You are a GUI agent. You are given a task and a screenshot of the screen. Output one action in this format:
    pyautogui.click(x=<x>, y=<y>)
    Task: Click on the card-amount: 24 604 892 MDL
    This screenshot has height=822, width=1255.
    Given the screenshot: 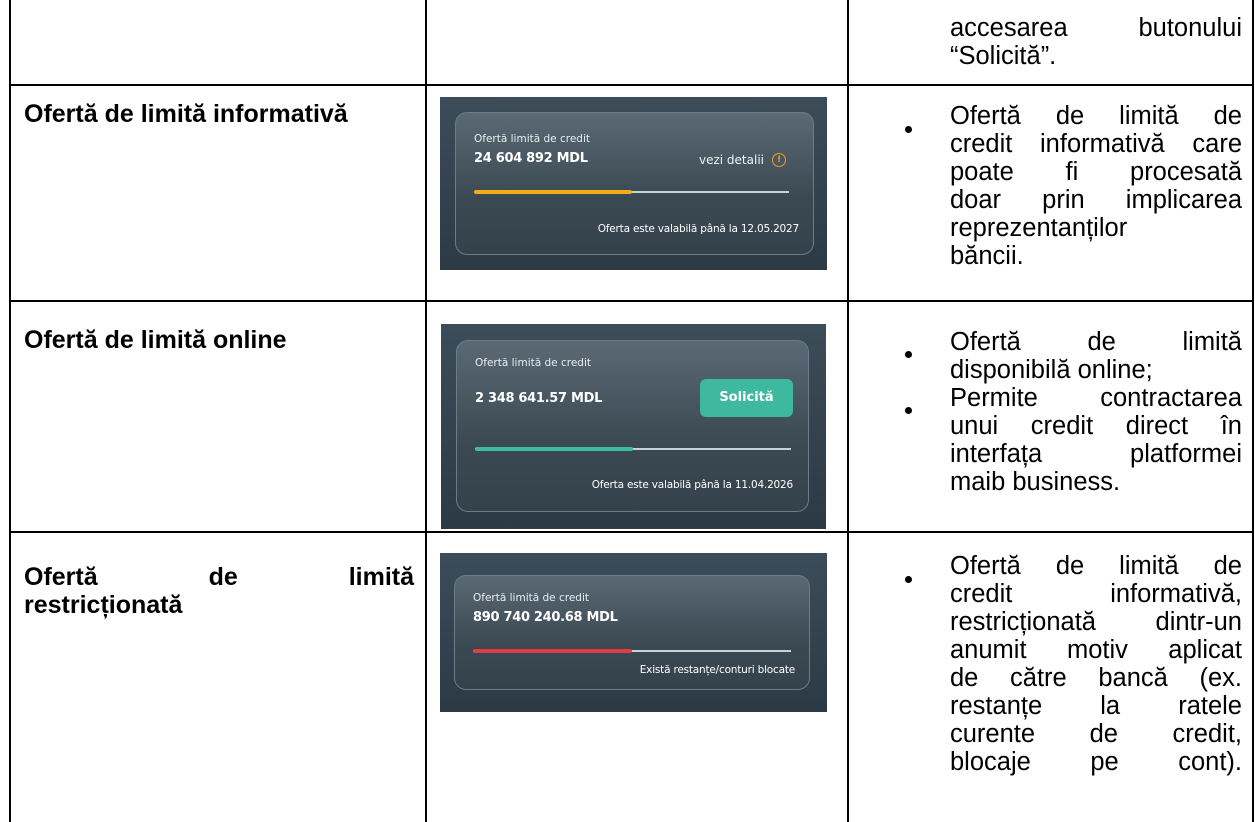 What is the action you would take?
    pyautogui.click(x=531, y=158)
    